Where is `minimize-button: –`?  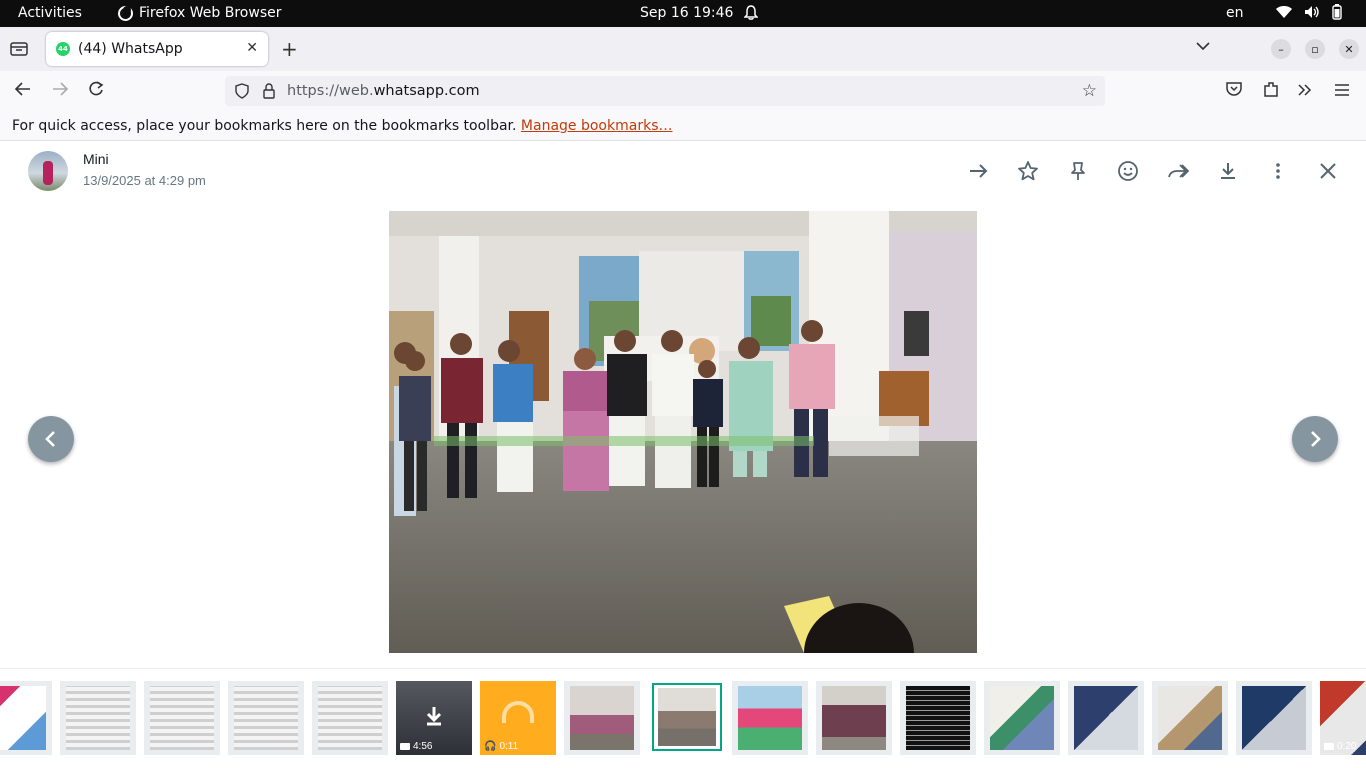 minimize-button: – is located at coordinates (1281, 49).